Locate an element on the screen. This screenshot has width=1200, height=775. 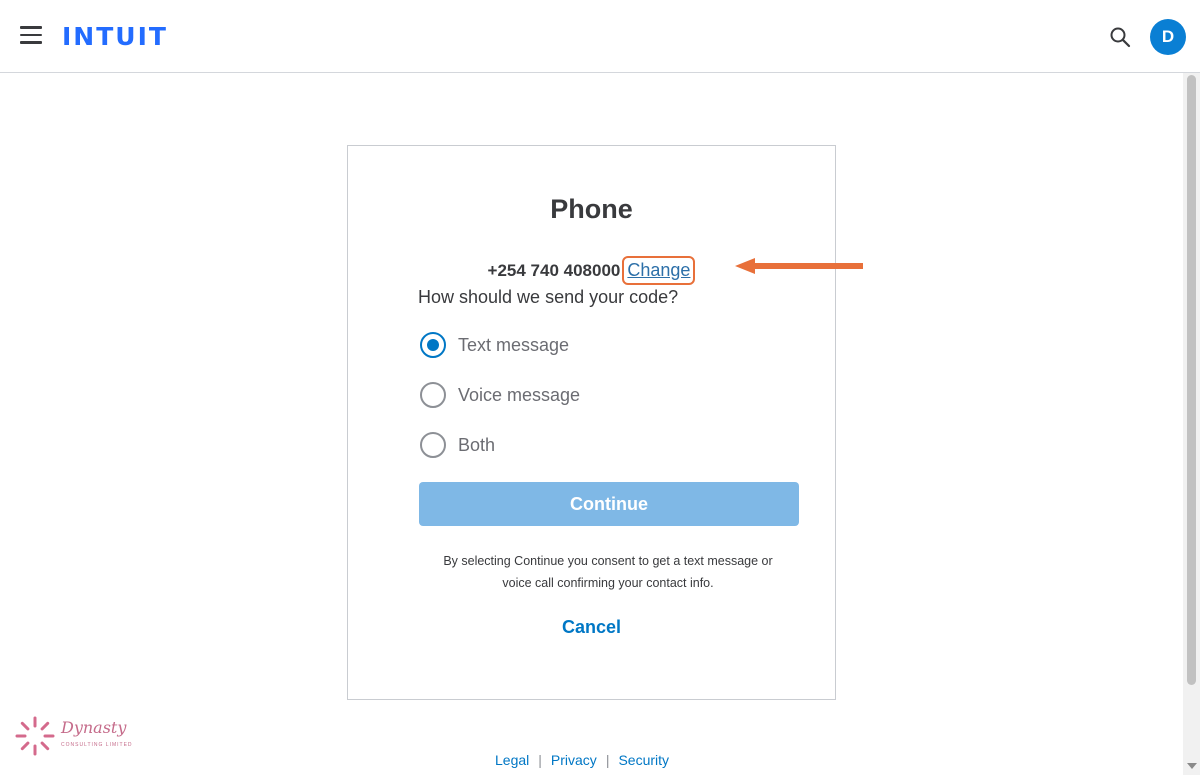
user-avatar: D is located at coordinates (1168, 37).